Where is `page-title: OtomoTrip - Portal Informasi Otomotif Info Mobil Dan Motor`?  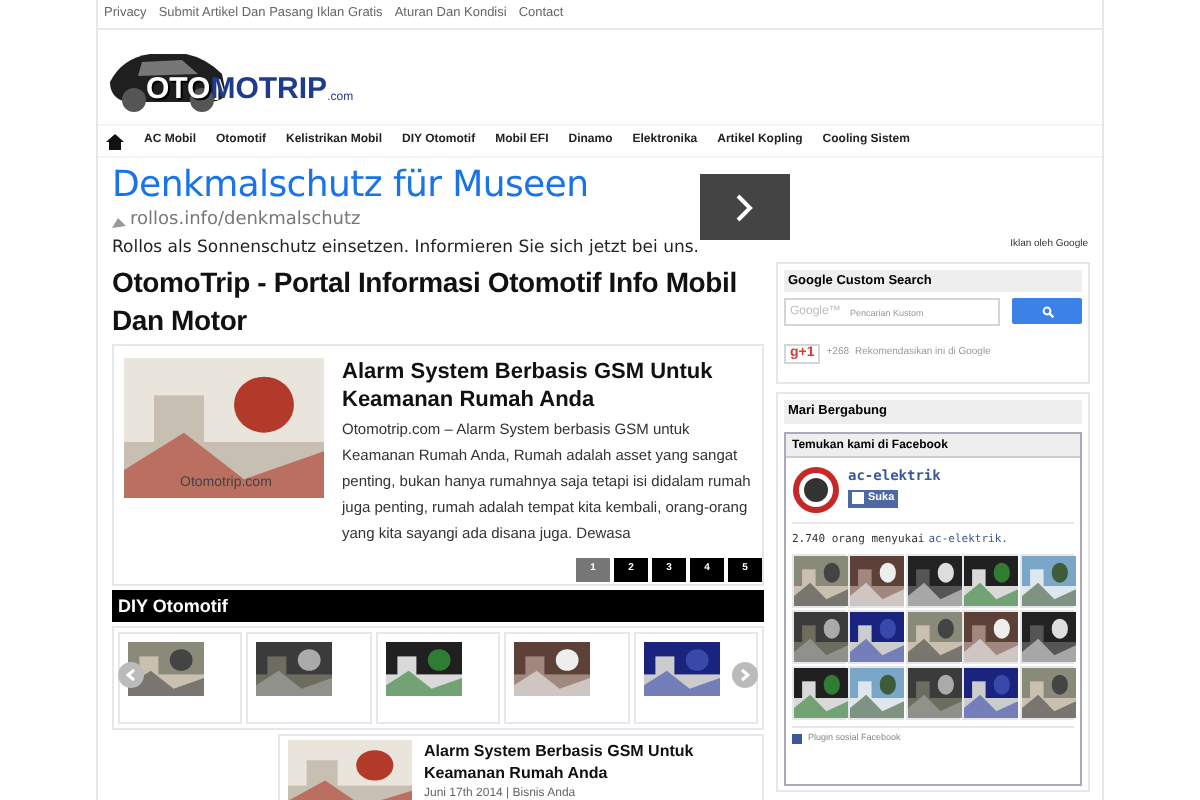
page-title: OtomoTrip - Portal Informasi Otomotif Info Mobil Dan Motor is located at coordinates (425, 302).